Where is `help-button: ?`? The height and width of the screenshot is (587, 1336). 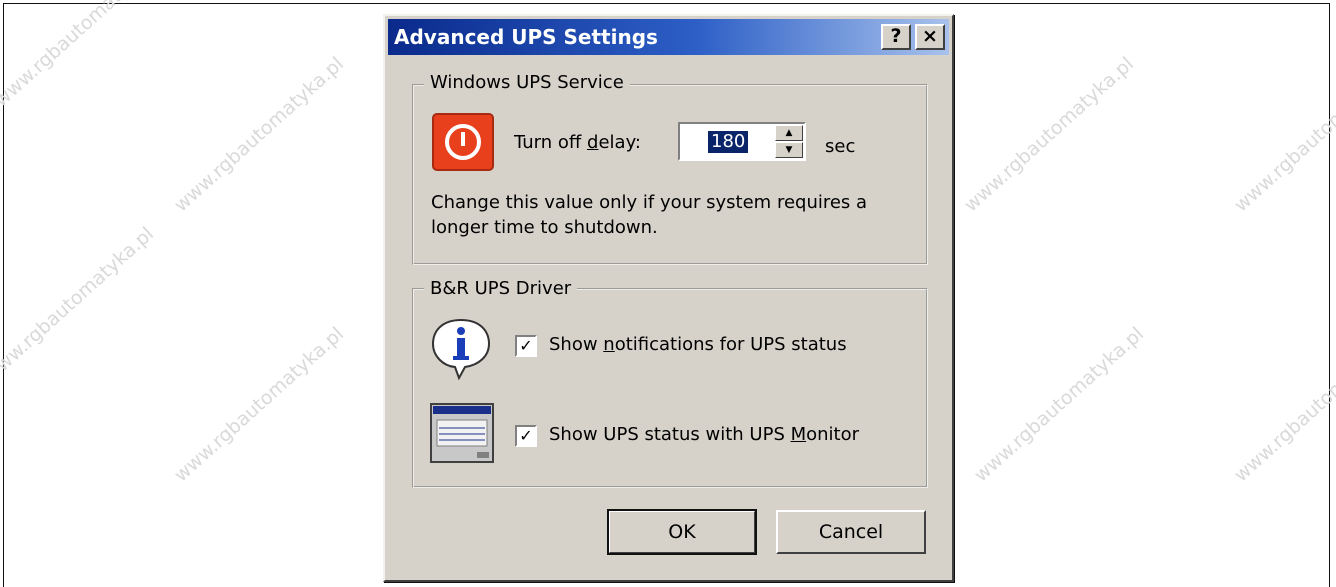
help-button: ? is located at coordinates (896, 37).